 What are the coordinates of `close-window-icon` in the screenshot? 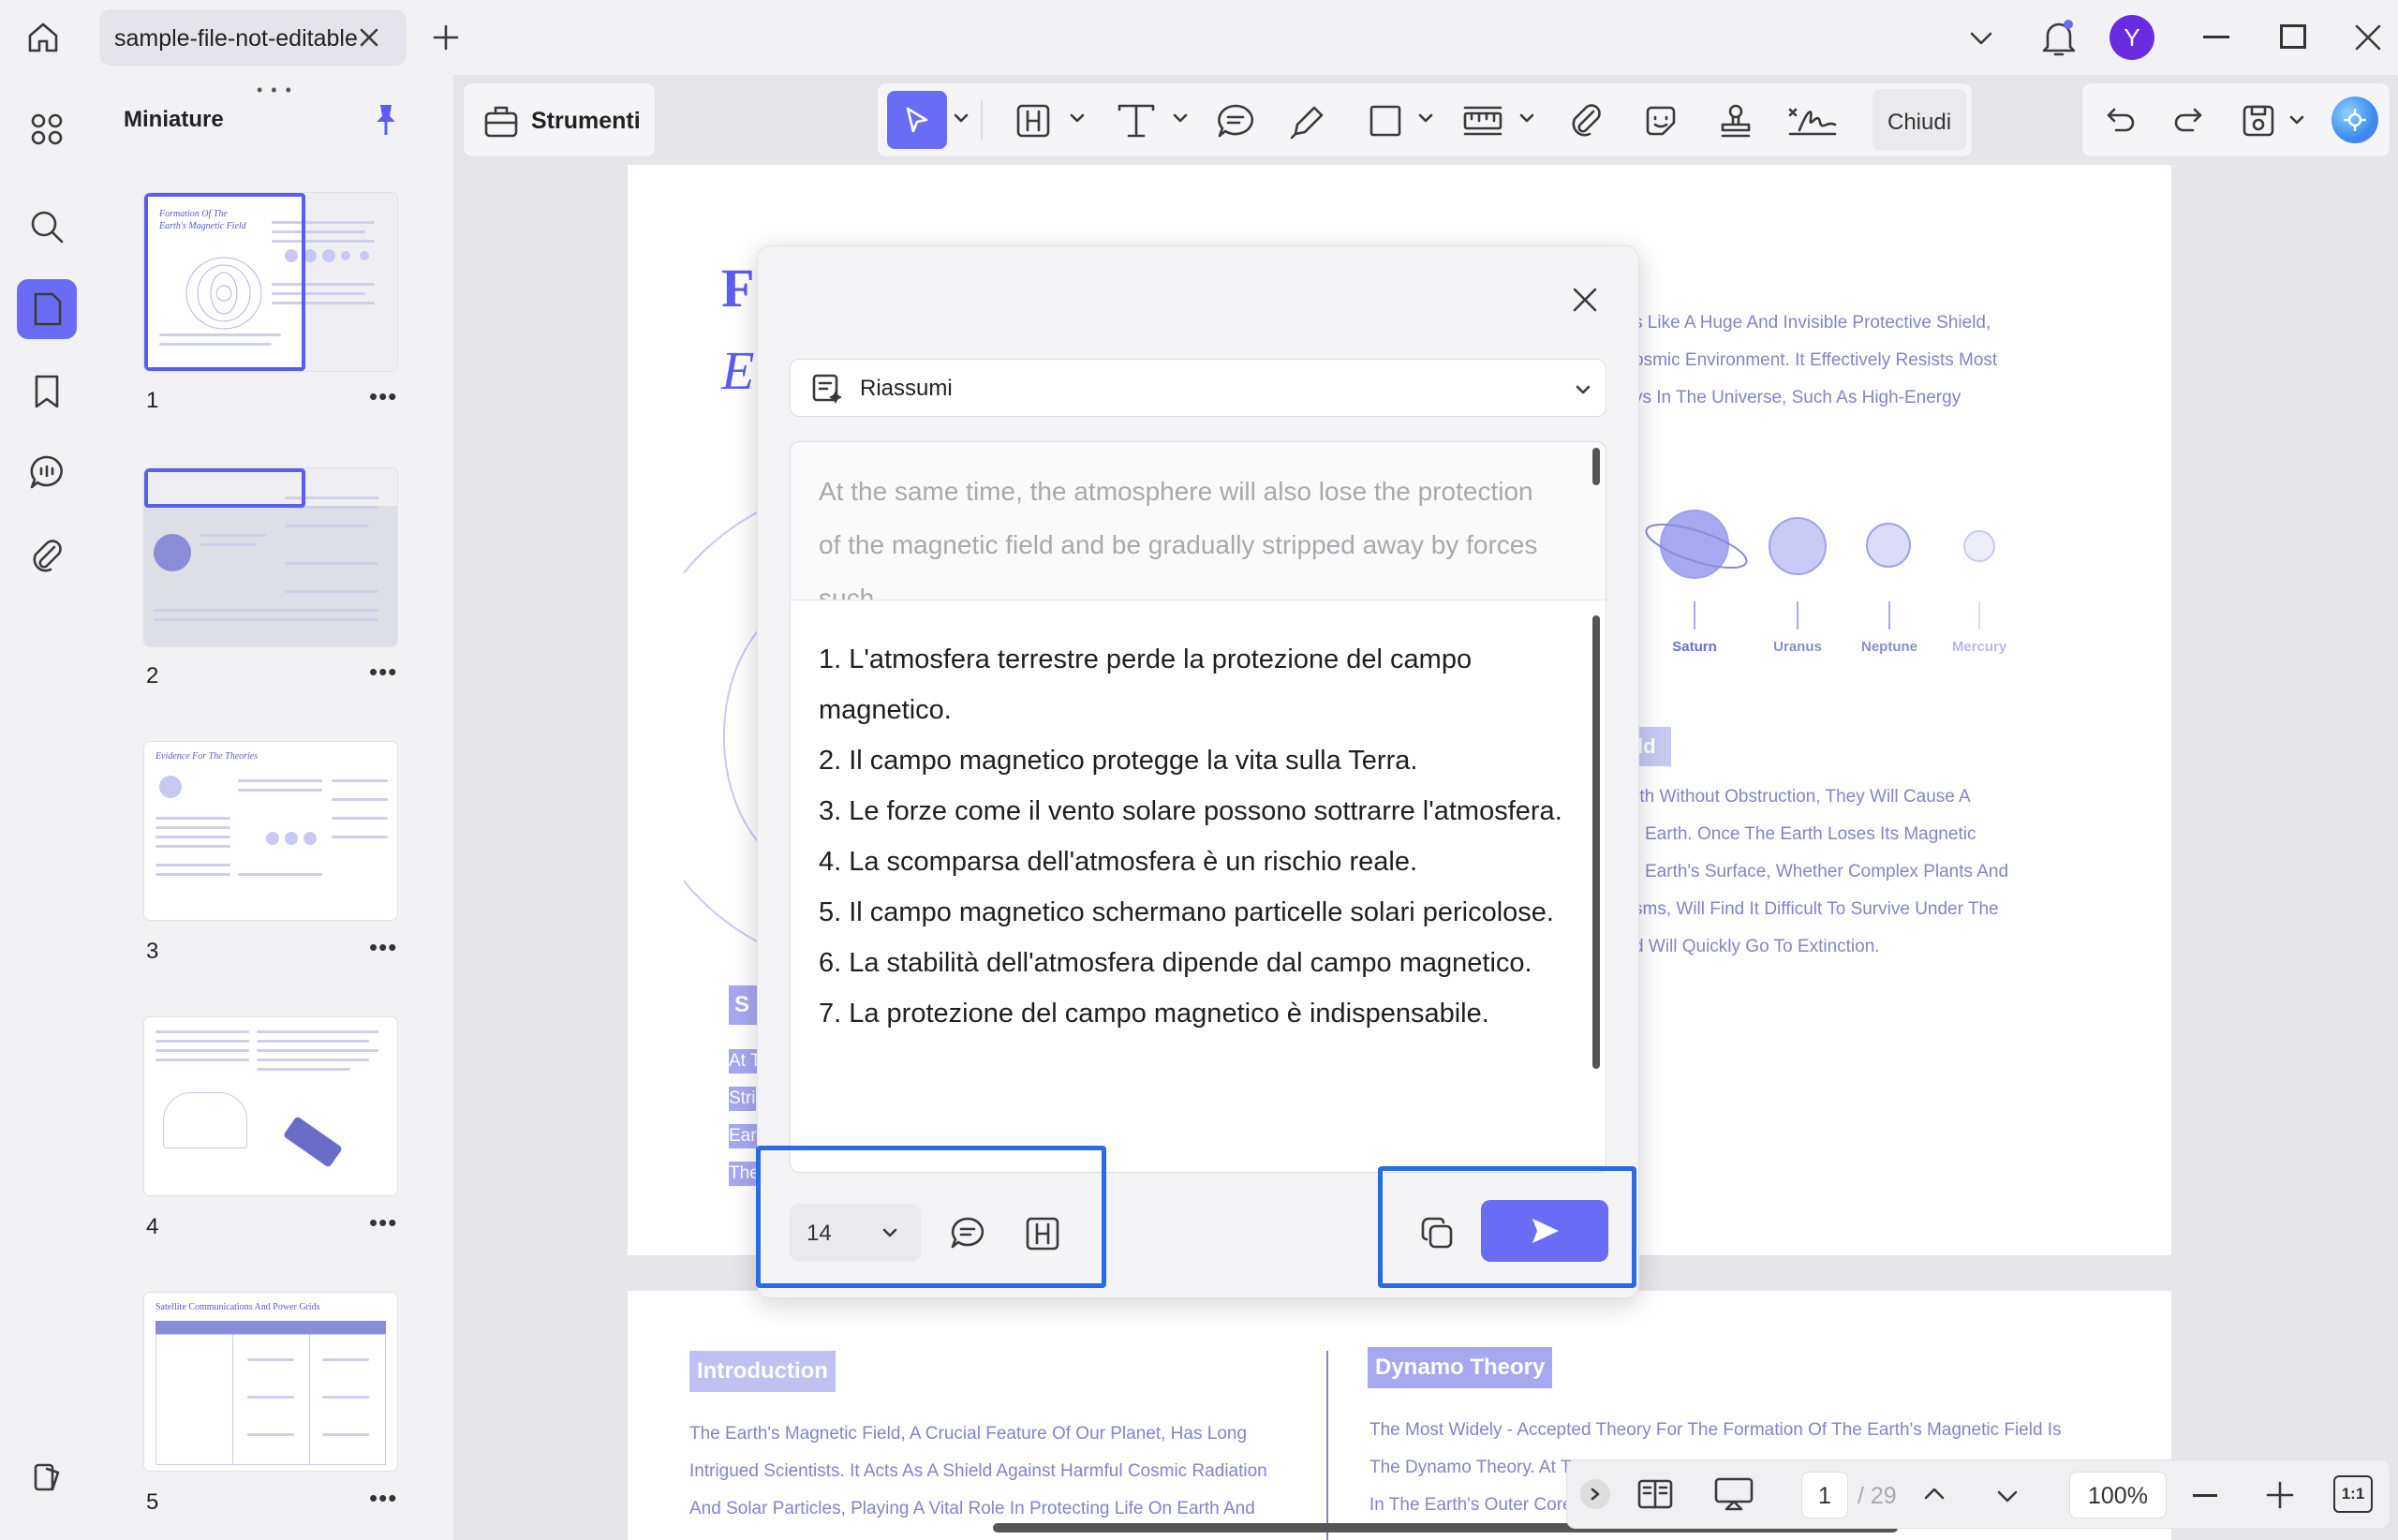 It's located at (2368, 37).